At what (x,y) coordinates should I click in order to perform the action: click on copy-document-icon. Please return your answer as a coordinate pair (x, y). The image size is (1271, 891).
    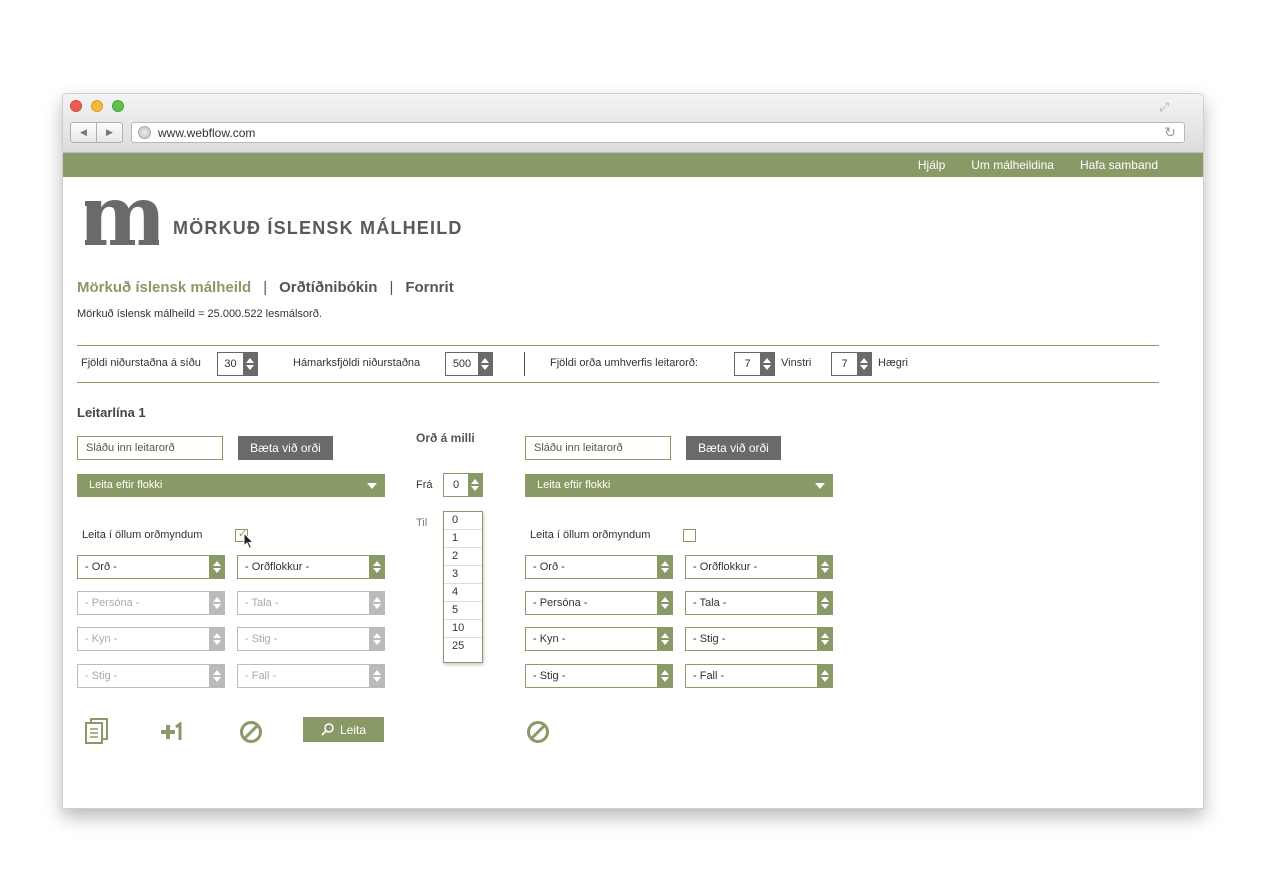
    Looking at the image, I should click on (97, 731).